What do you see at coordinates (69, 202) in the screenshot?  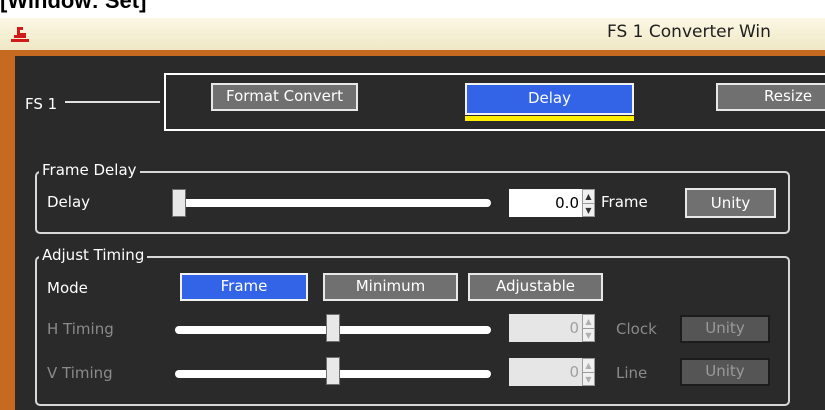 I see `delay-label: Delay` at bounding box center [69, 202].